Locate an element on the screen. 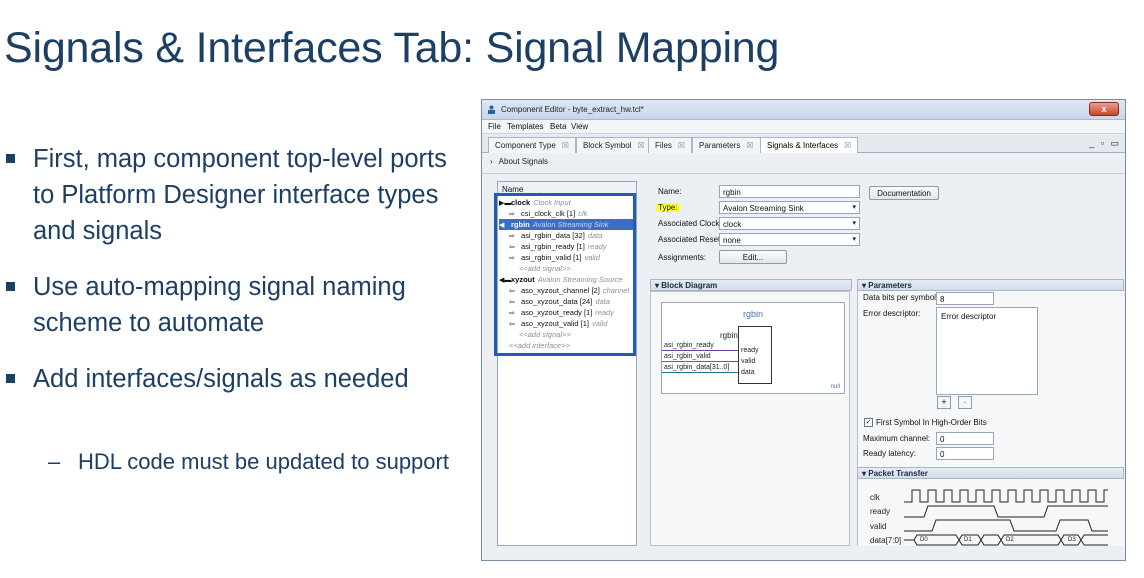  tree-row-name: asi_rgbin_ready [1] is located at coordinates (553, 246).